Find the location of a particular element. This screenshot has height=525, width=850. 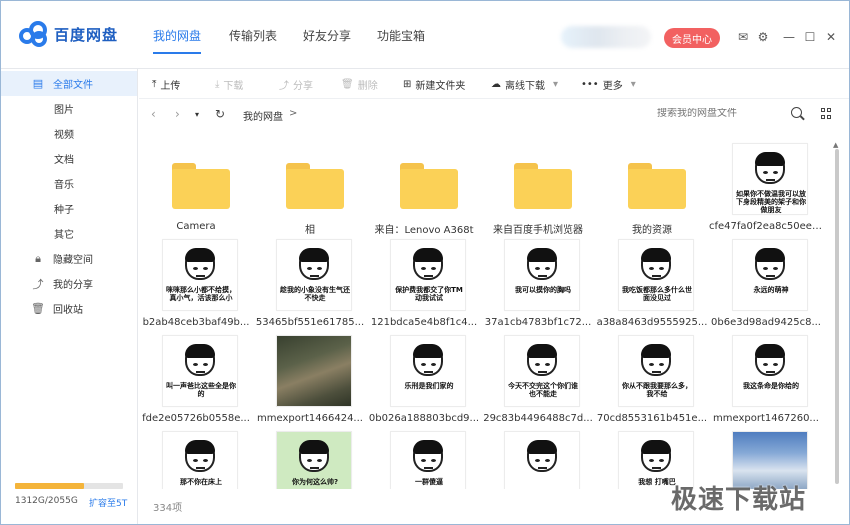

avatar is located at coordinates (606, 37).